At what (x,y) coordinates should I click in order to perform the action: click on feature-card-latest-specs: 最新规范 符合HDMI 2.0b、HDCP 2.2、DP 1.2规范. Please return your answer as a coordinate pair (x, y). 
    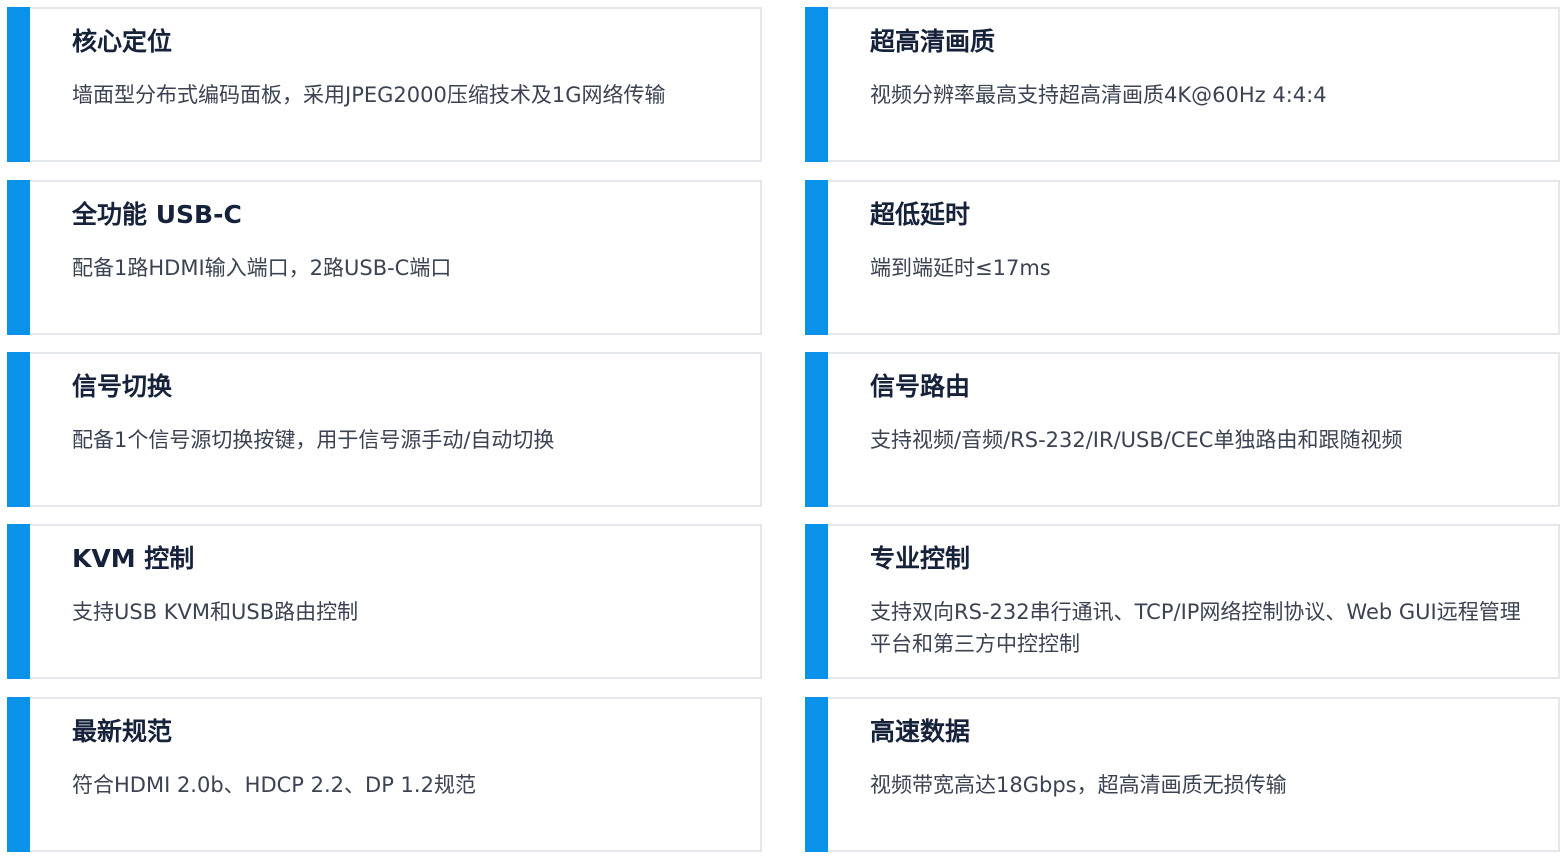
    Looking at the image, I should click on (384, 774).